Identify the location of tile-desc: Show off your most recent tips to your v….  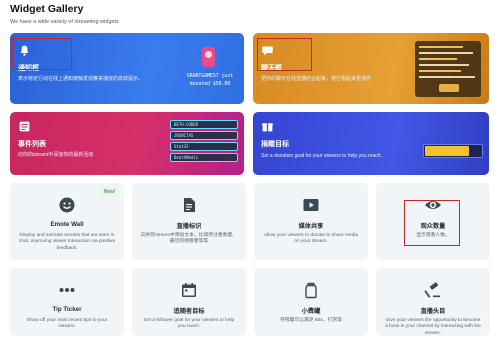
(67, 324).